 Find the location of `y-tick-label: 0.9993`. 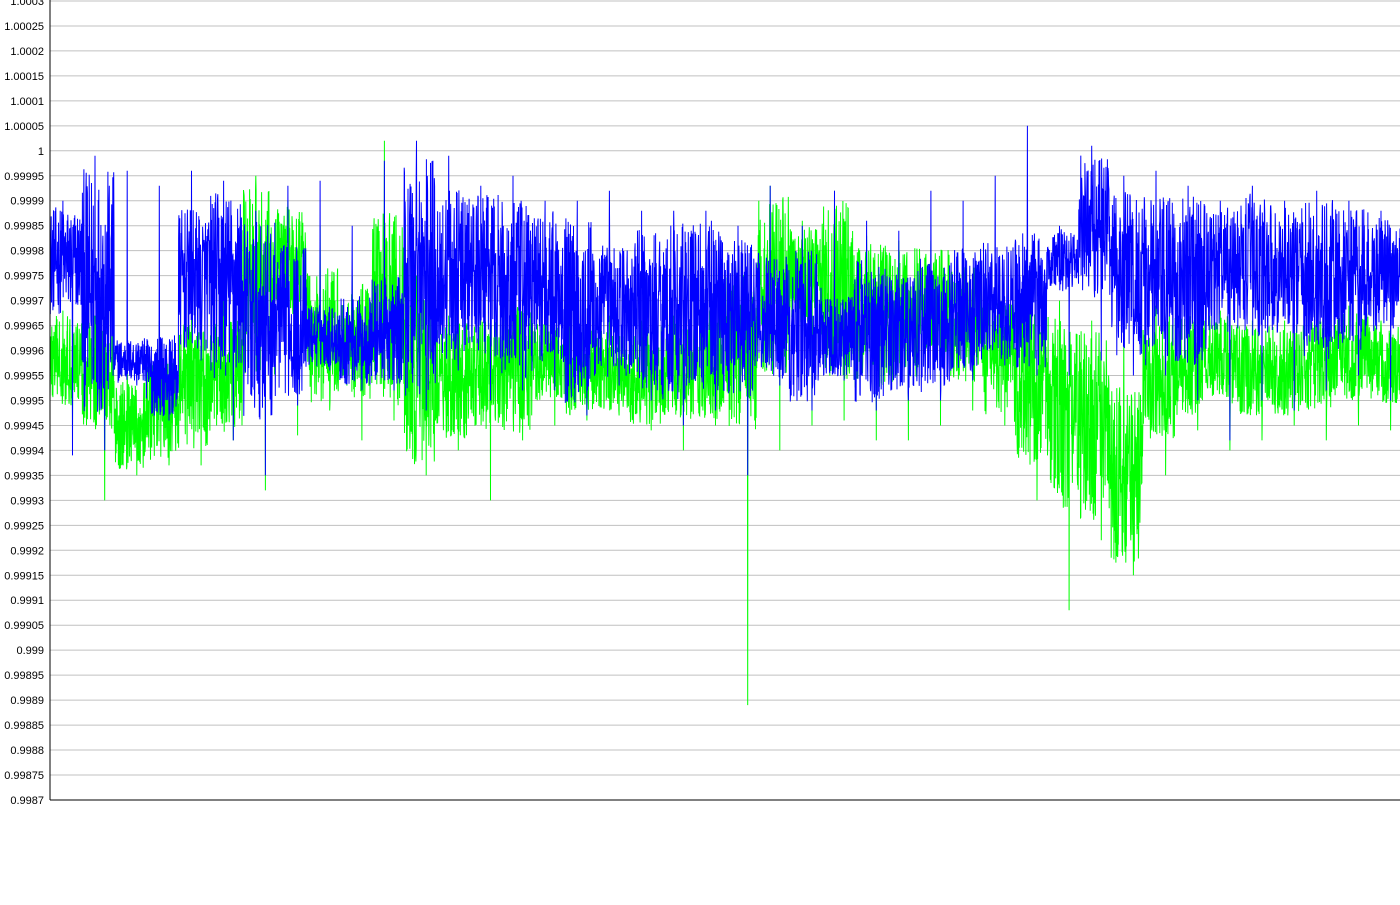

y-tick-label: 0.9993 is located at coordinates (27, 501).